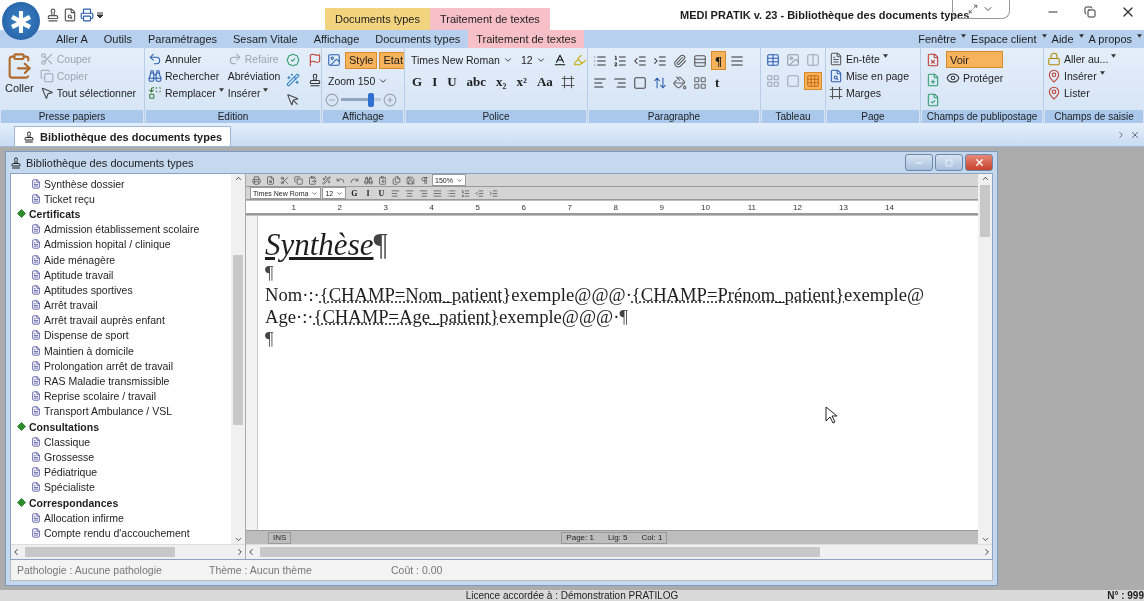  I want to click on tree-item: Pédiatrique, so click(124, 472).